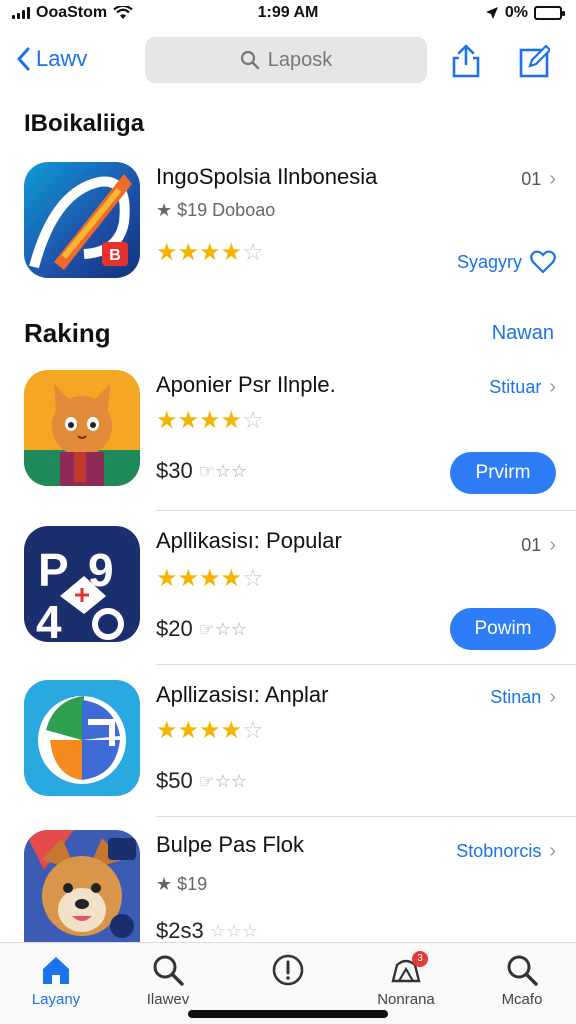 This screenshot has width=576, height=1024. I want to click on ranking-app-link: Stobnorcis ›, so click(506, 851).